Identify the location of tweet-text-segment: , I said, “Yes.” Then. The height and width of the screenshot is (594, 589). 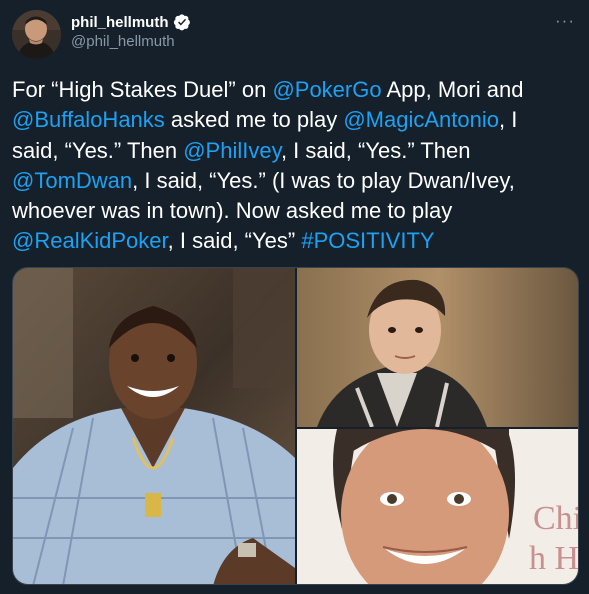
(375, 150).